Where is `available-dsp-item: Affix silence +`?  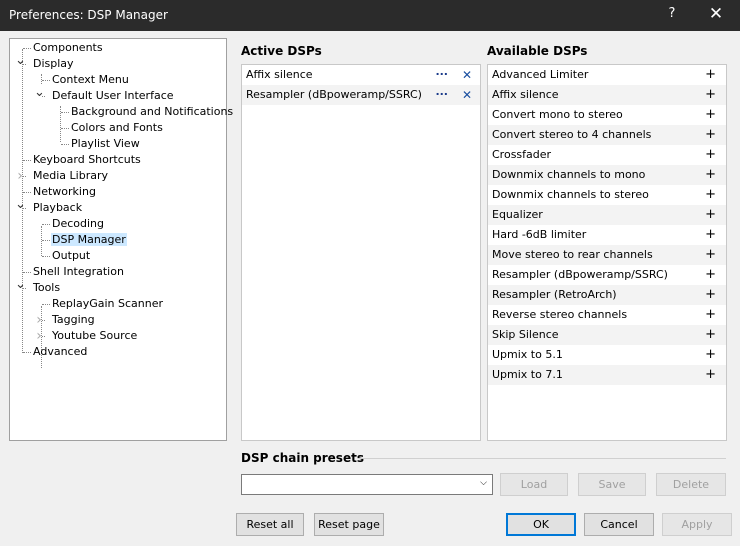 available-dsp-item: Affix silence + is located at coordinates (607, 95).